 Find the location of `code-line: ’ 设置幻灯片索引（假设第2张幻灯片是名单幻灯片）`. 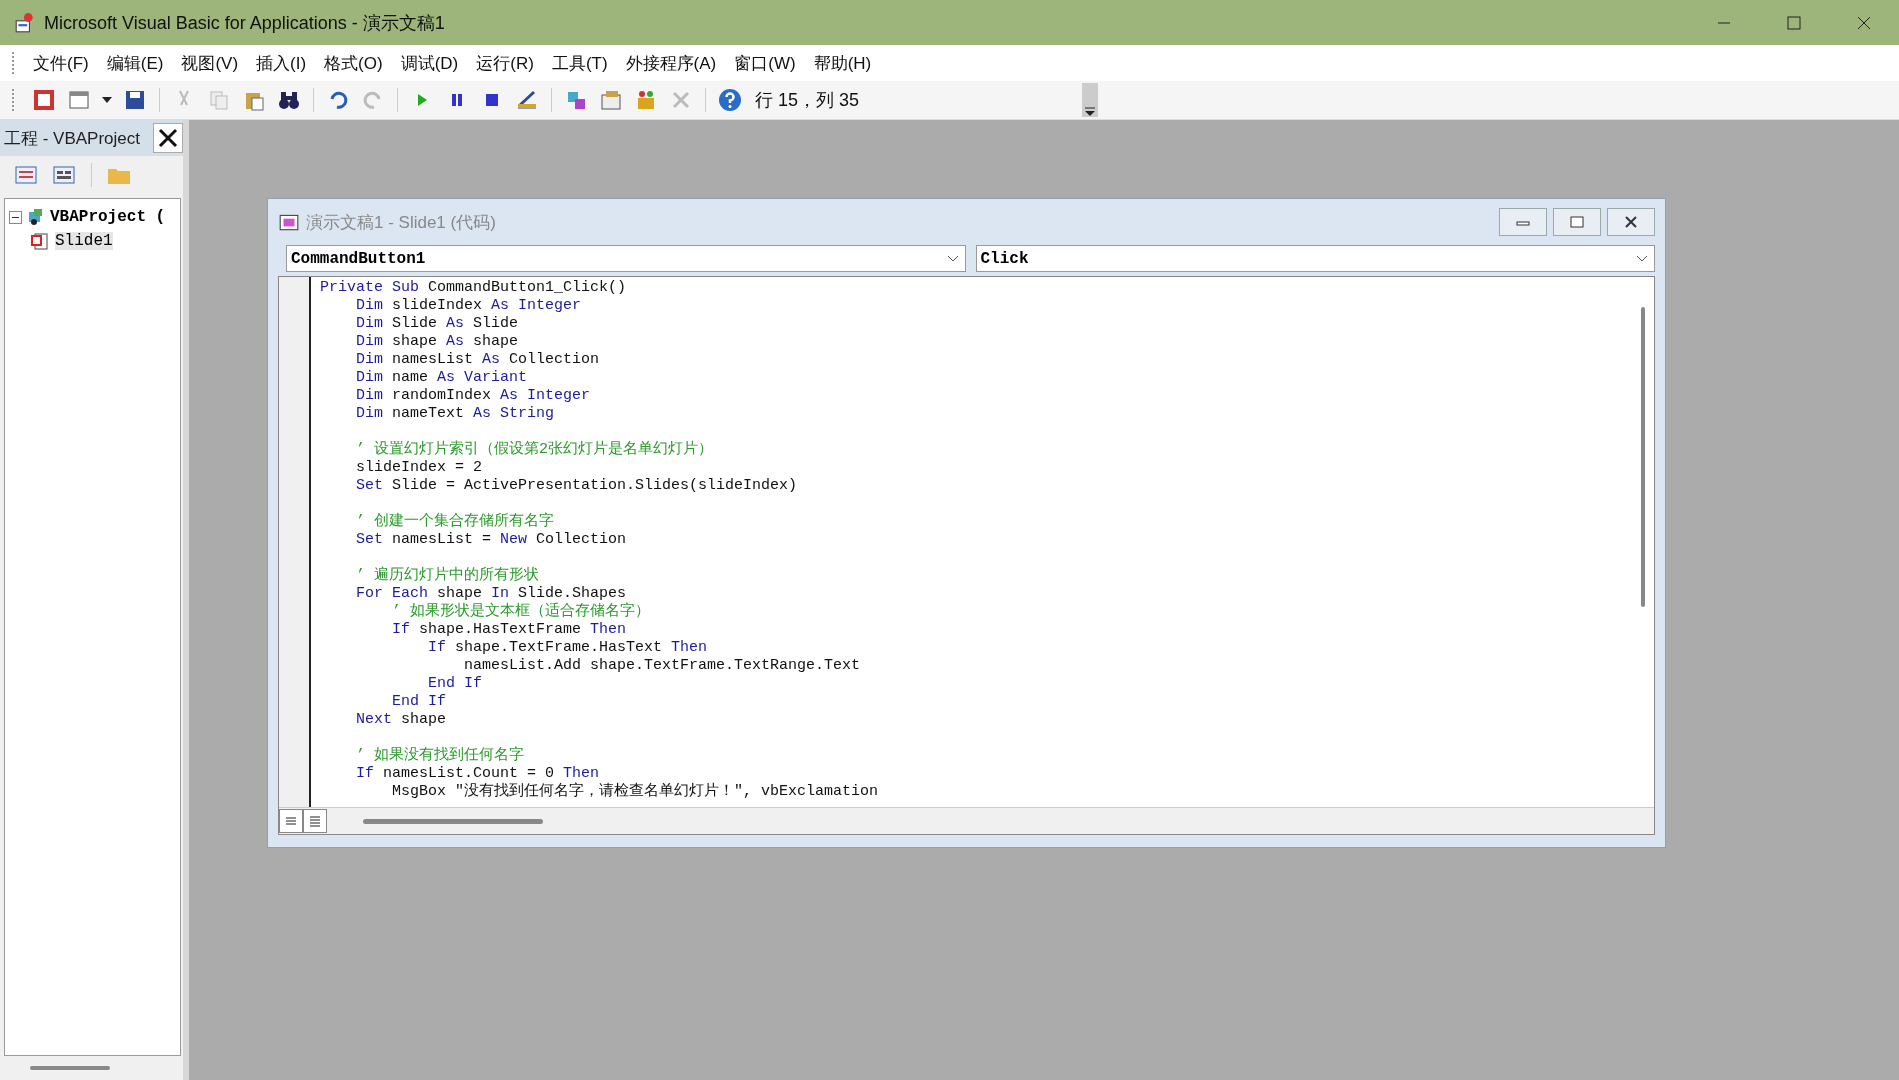

code-line: ’ 设置幻灯片索引（假设第2张幻灯片是名单幻灯片） is located at coordinates (534, 450).